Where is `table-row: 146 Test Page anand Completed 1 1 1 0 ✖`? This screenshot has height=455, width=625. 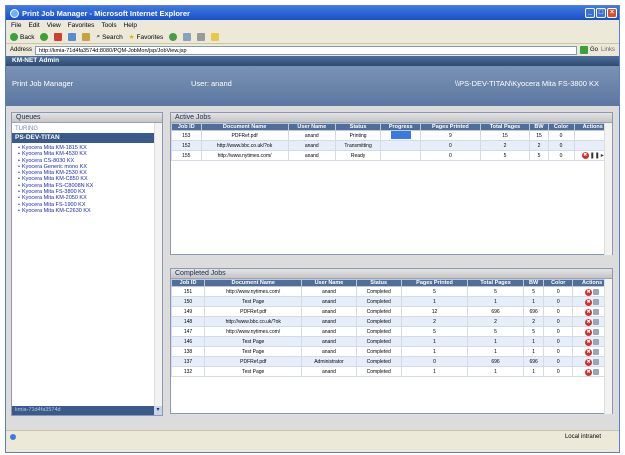
table-row: 146 Test Page anand Completed 1 1 1 0 ✖ is located at coordinates (391, 341).